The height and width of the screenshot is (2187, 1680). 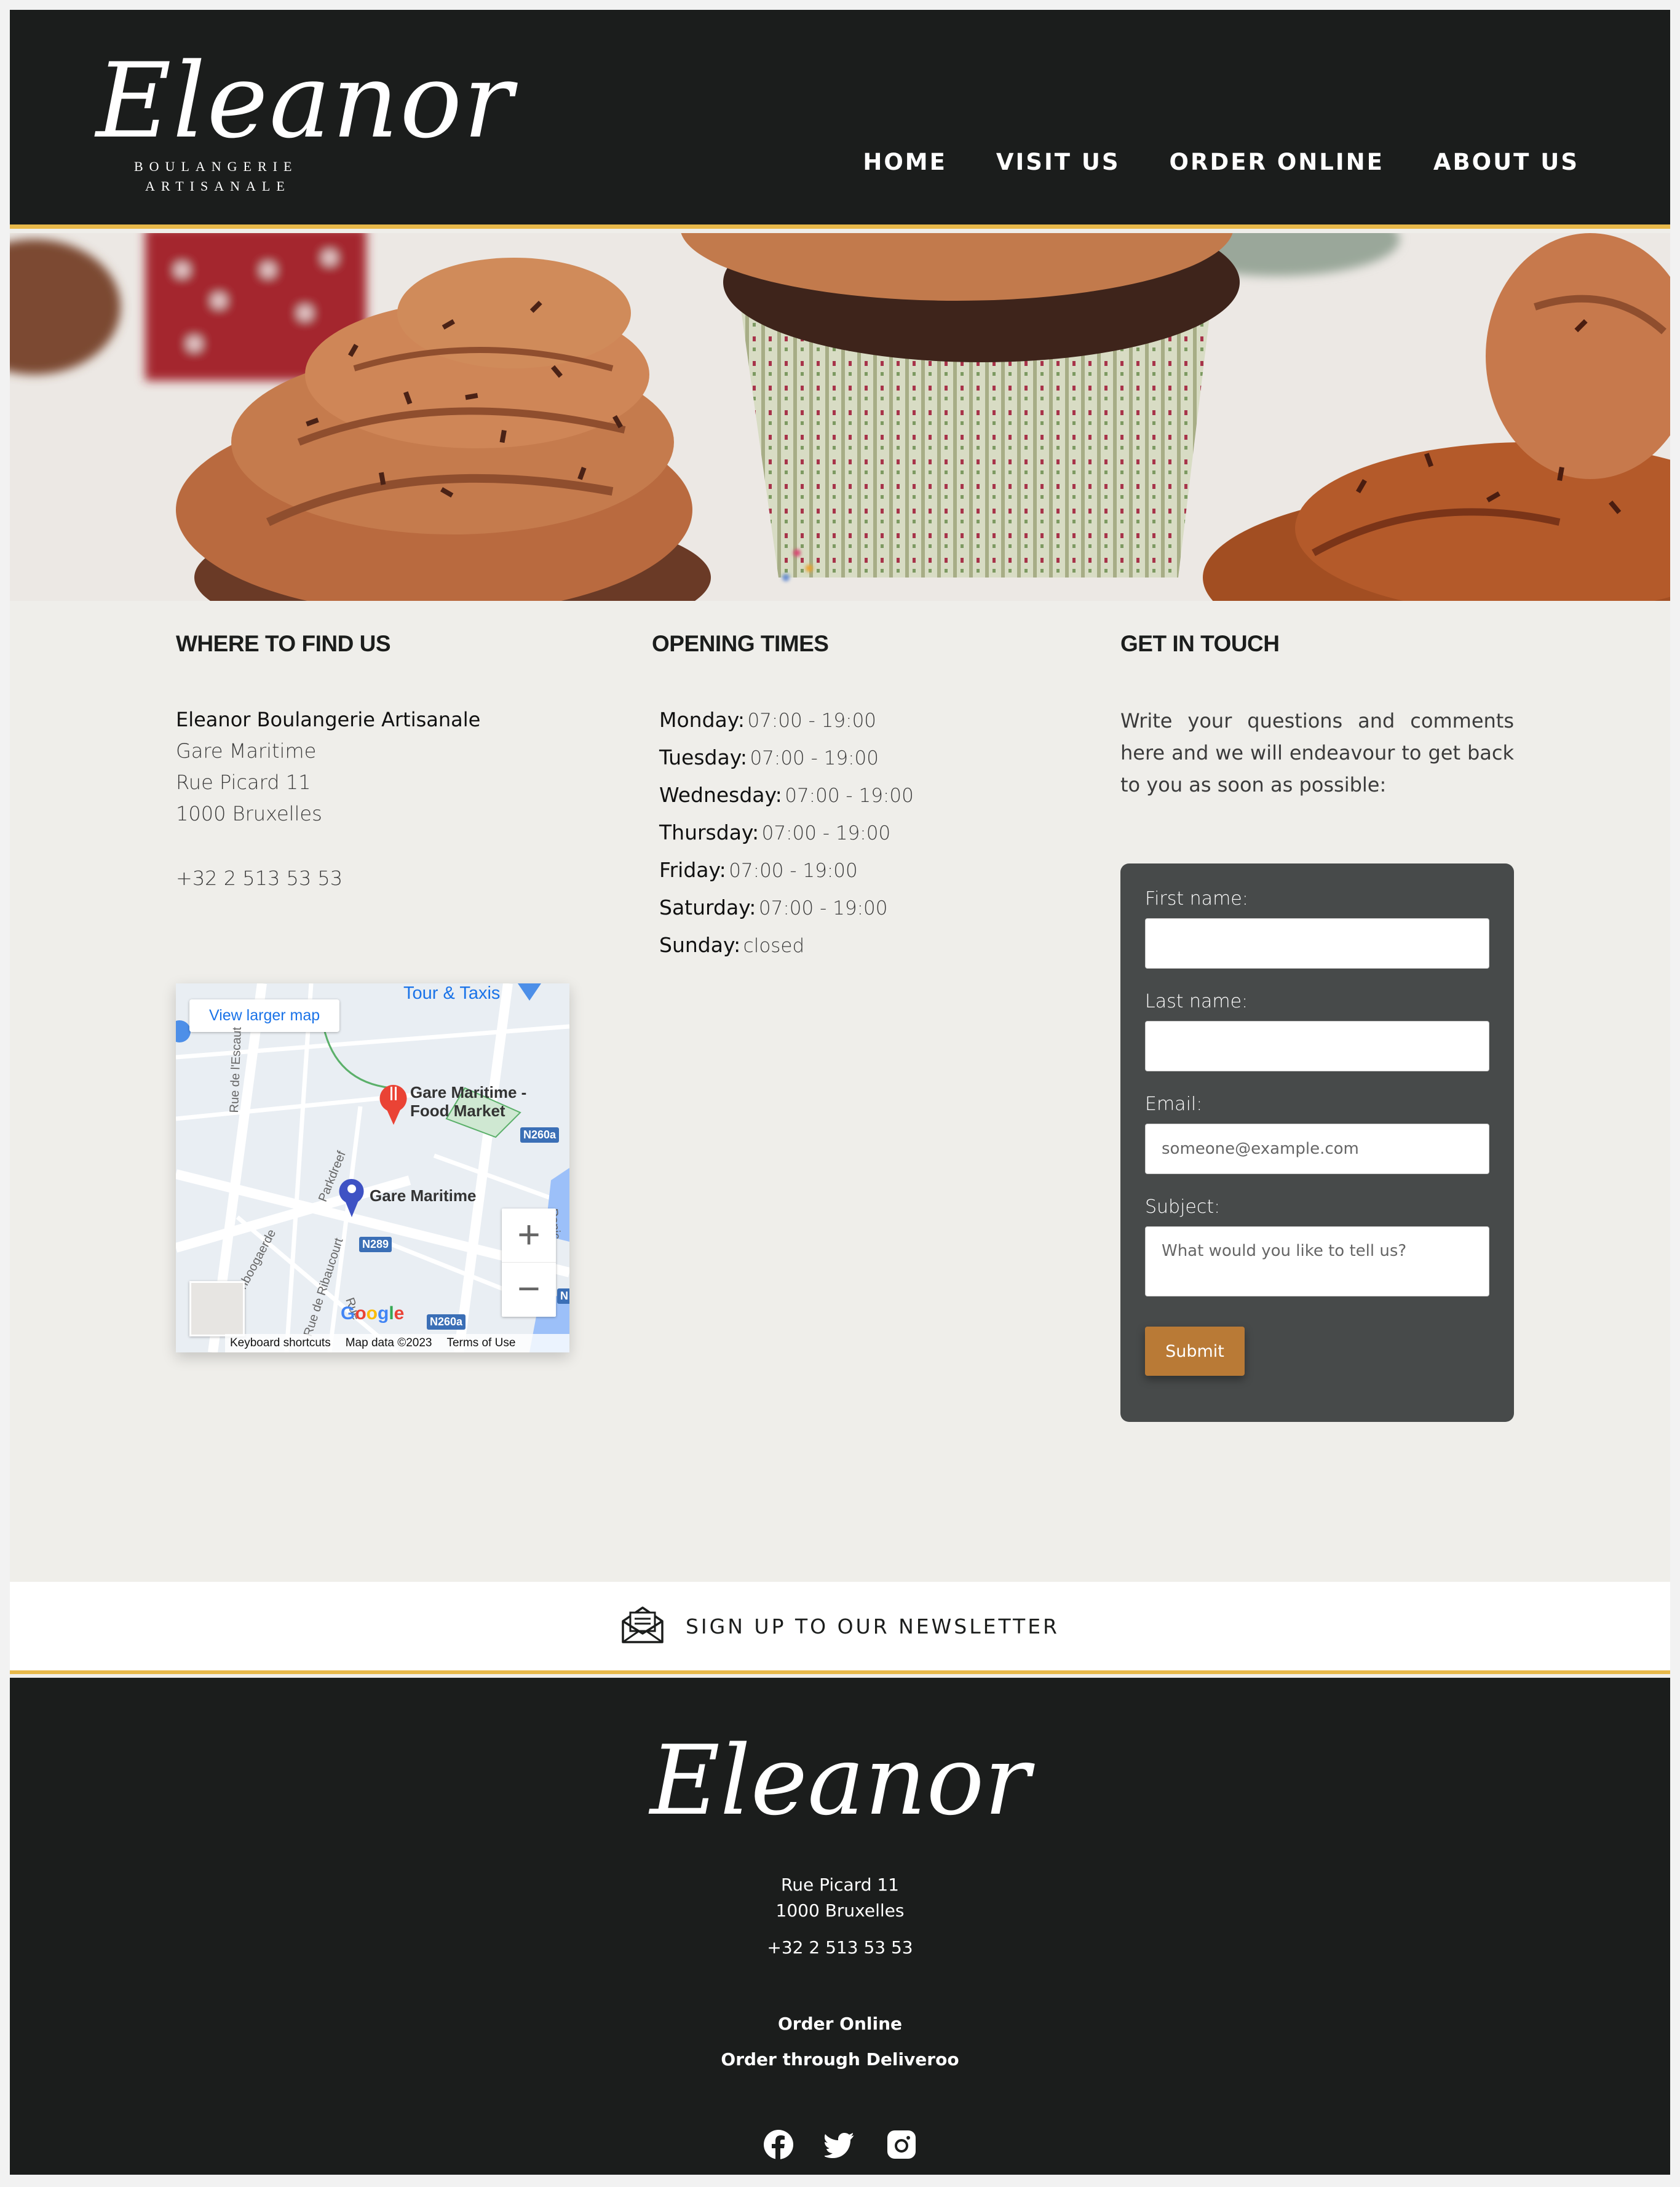 I want to click on footer-order-online-link: Order Online, so click(x=840, y=2024).